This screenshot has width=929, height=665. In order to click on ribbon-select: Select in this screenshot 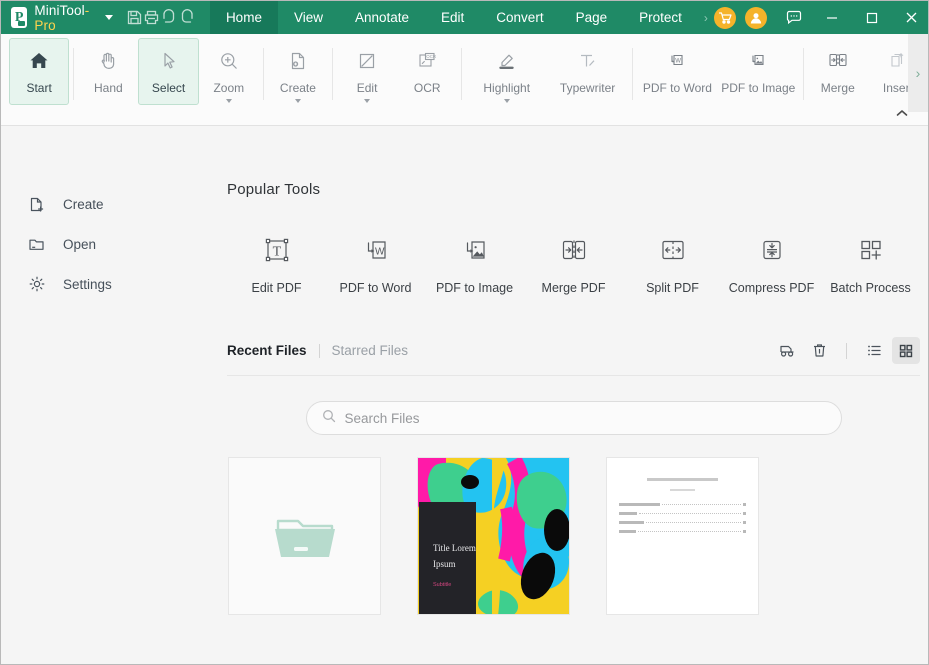, I will do `click(168, 71)`.